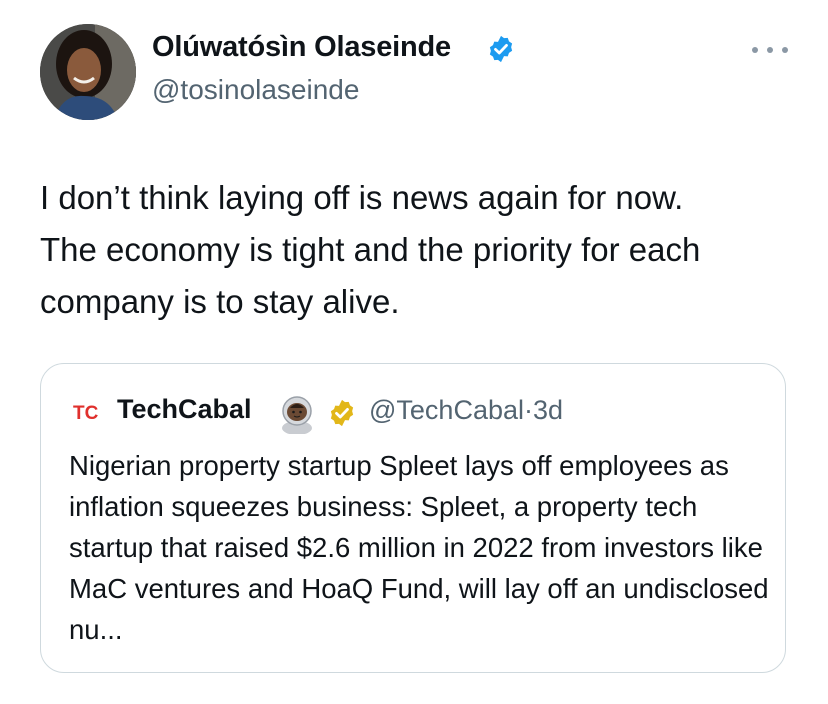 The image size is (828, 704). Describe the element at coordinates (770, 50) in the screenshot. I see `more-horizontal-icon` at that location.